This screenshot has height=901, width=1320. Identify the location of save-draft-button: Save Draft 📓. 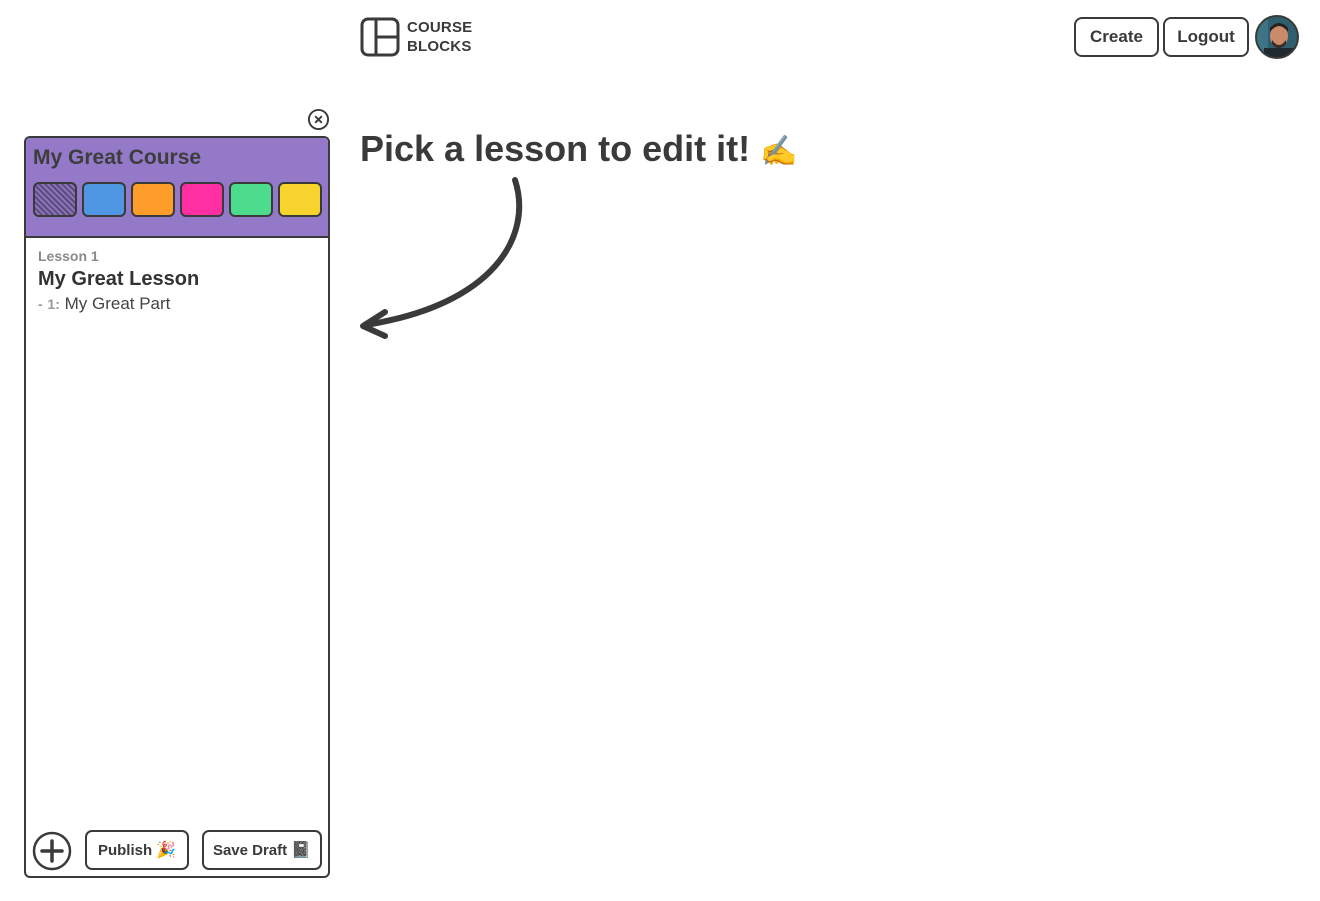
(262, 850).